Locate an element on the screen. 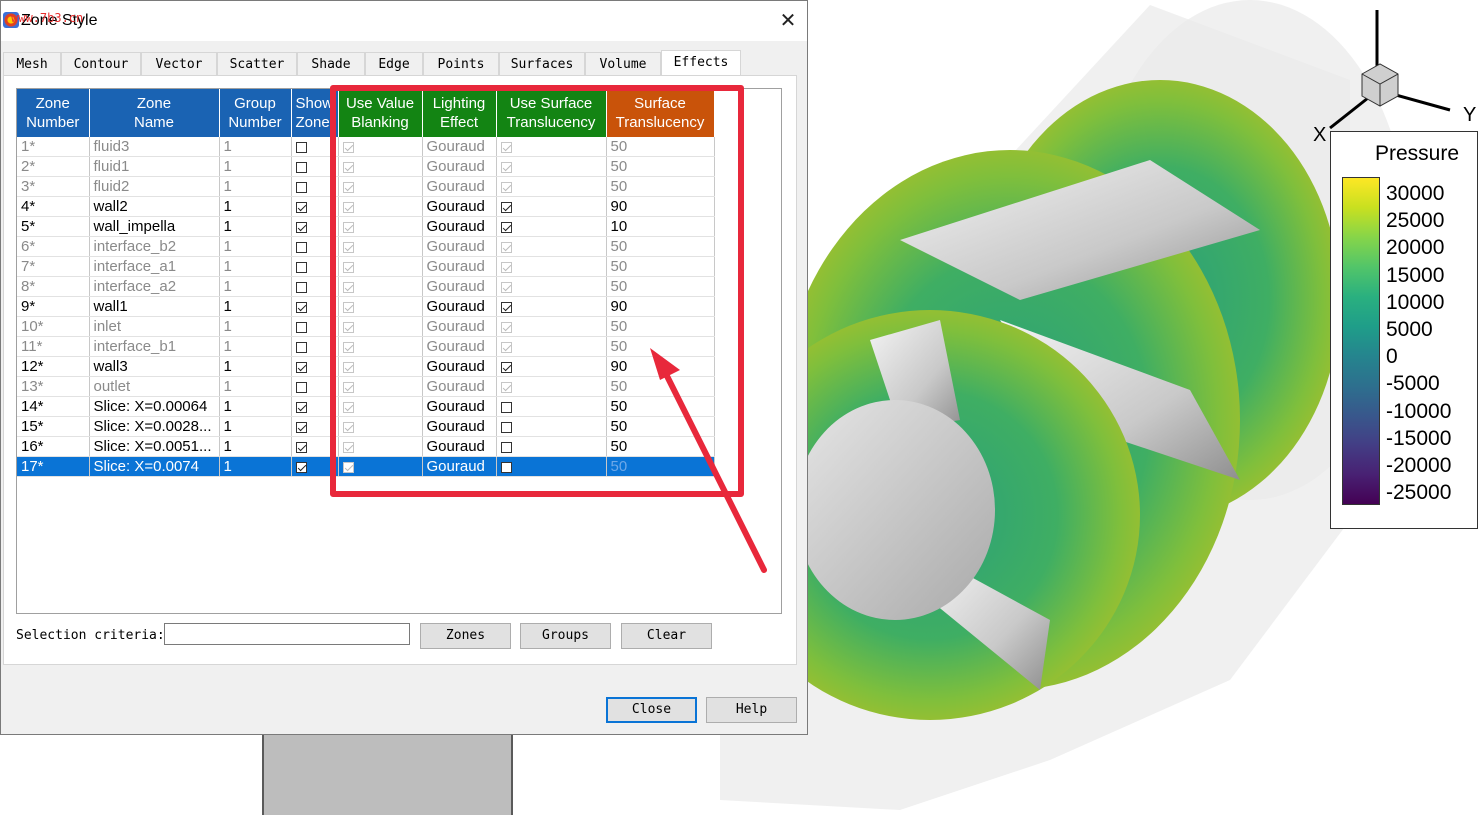 The image size is (1478, 815). legend-level-label: 15000 is located at coordinates (1415, 275).